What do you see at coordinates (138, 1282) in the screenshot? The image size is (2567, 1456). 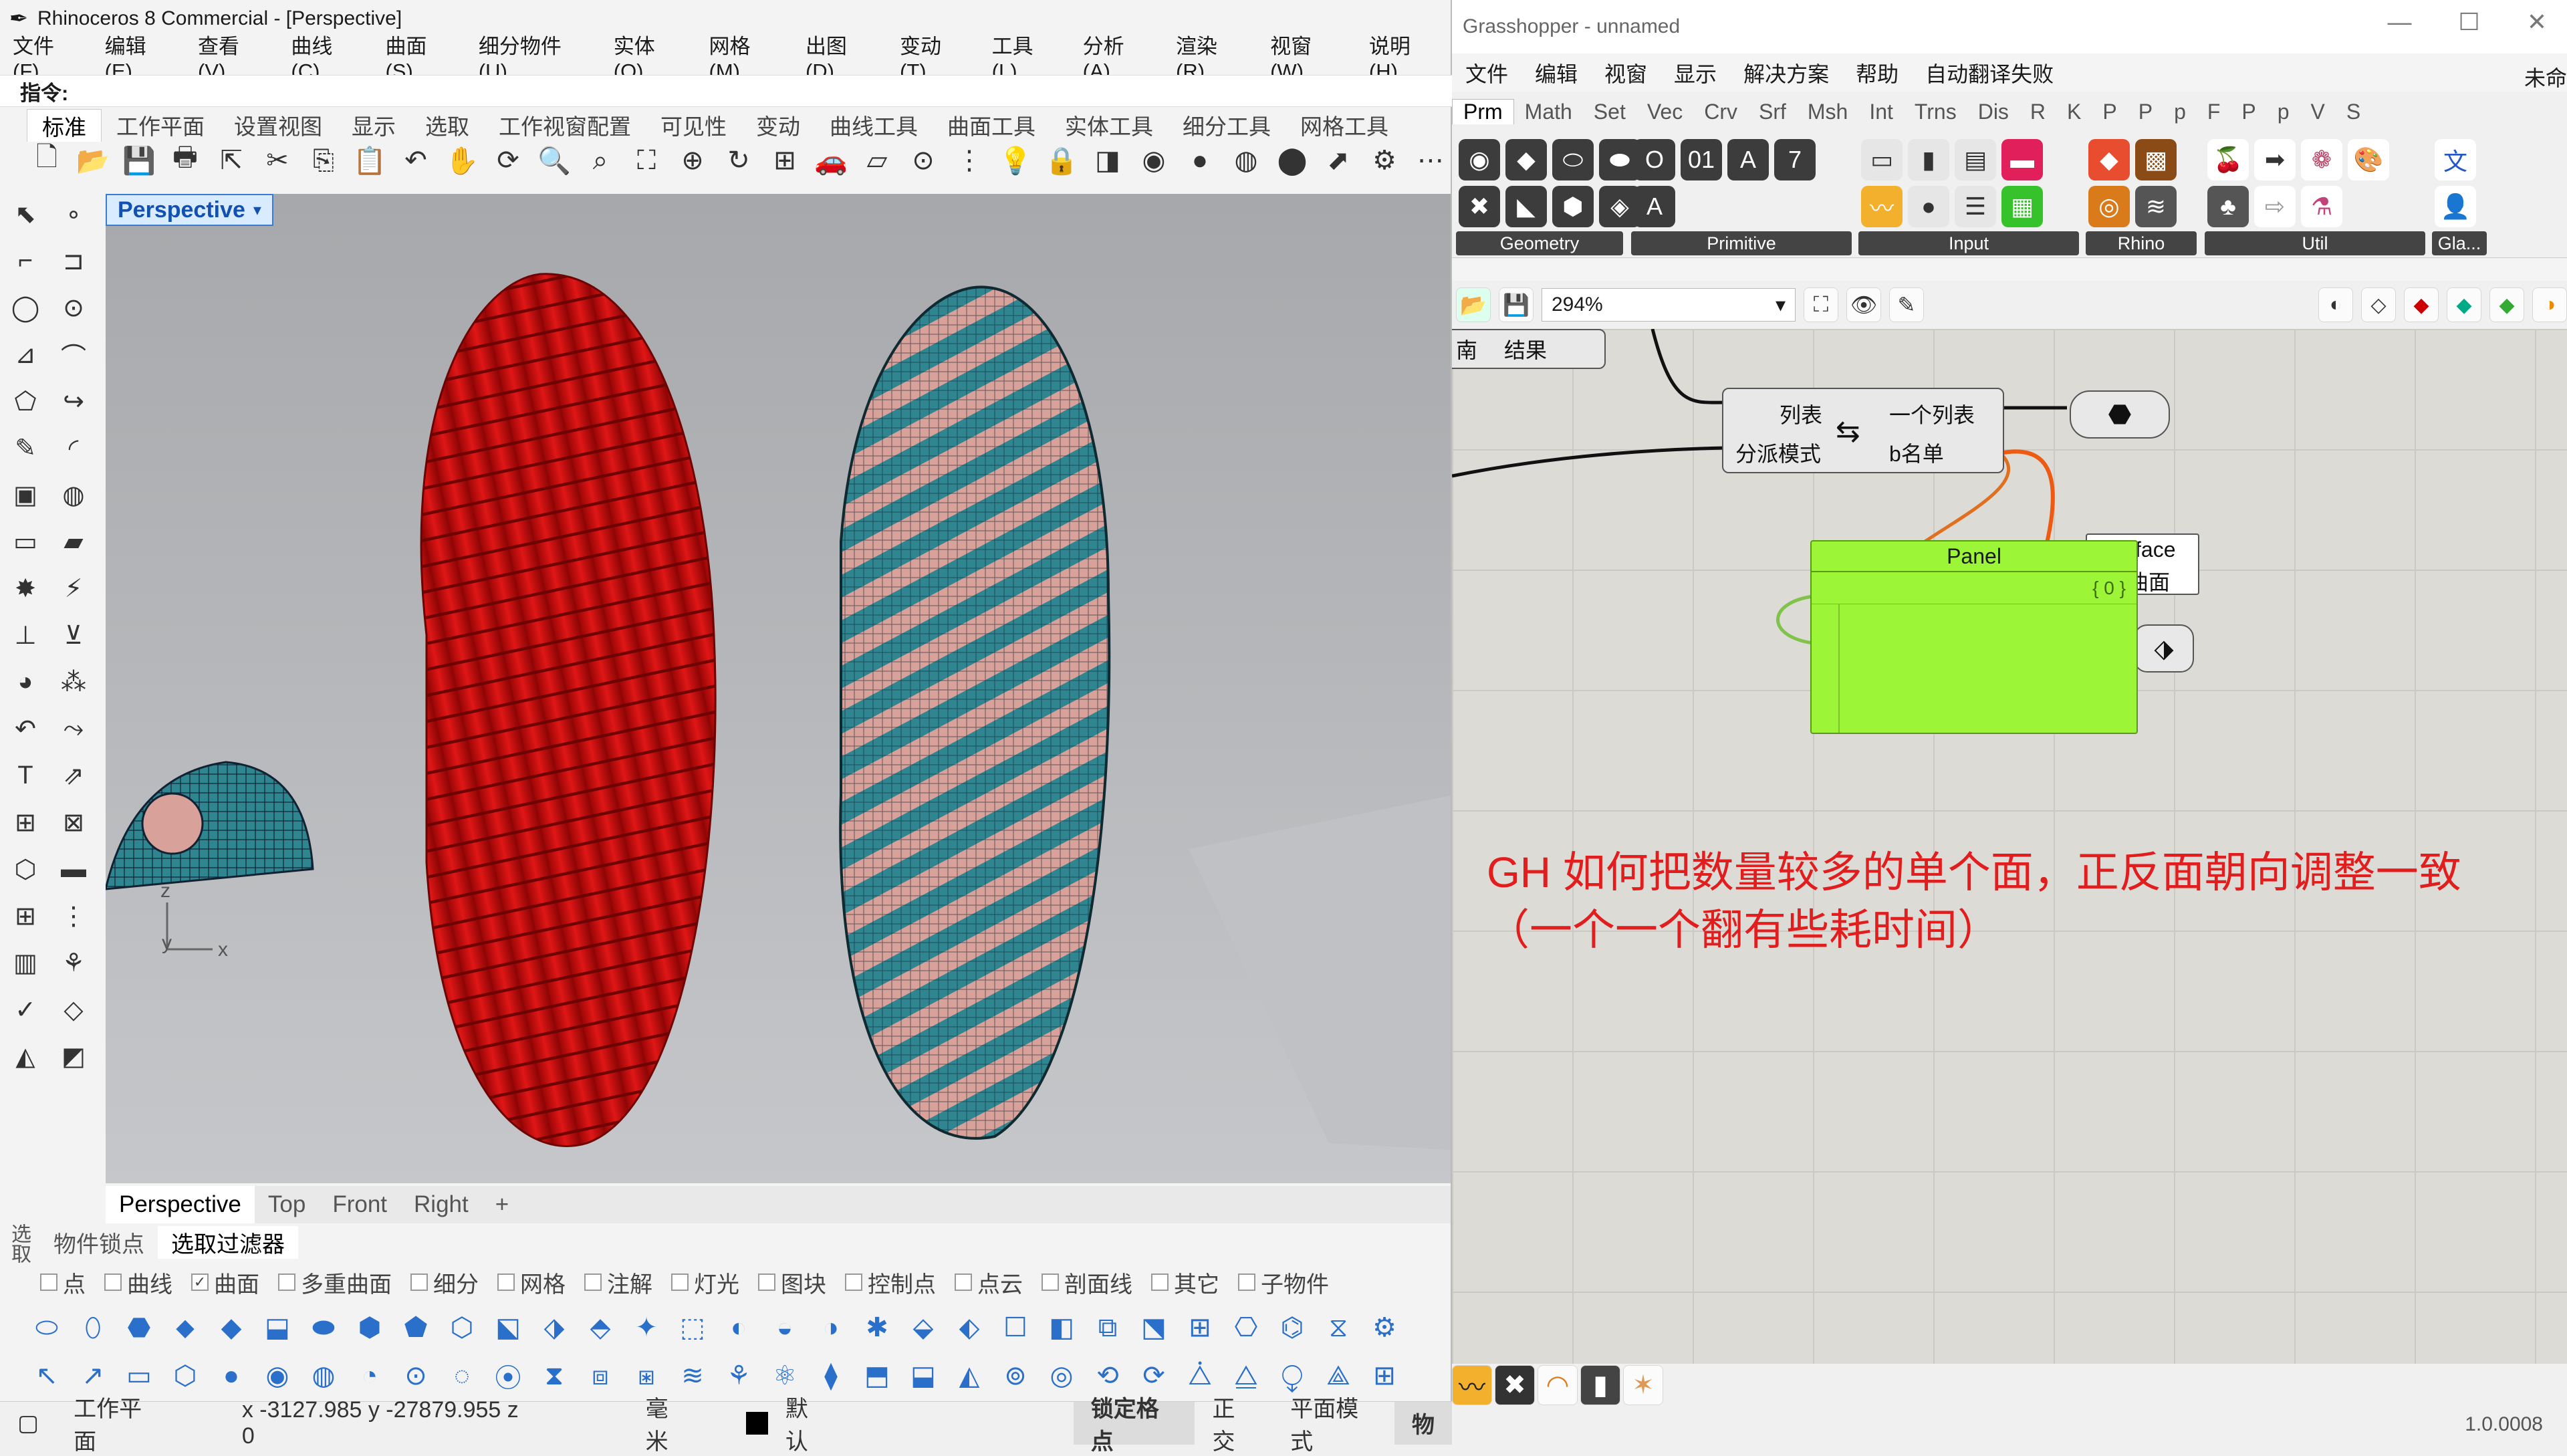 I see `filter-checkbox: 曲线` at bounding box center [138, 1282].